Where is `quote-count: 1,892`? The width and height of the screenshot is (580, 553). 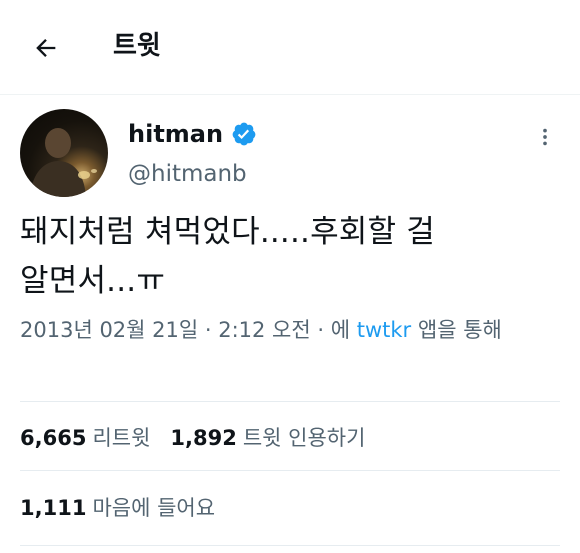 quote-count: 1,892 is located at coordinates (203, 438).